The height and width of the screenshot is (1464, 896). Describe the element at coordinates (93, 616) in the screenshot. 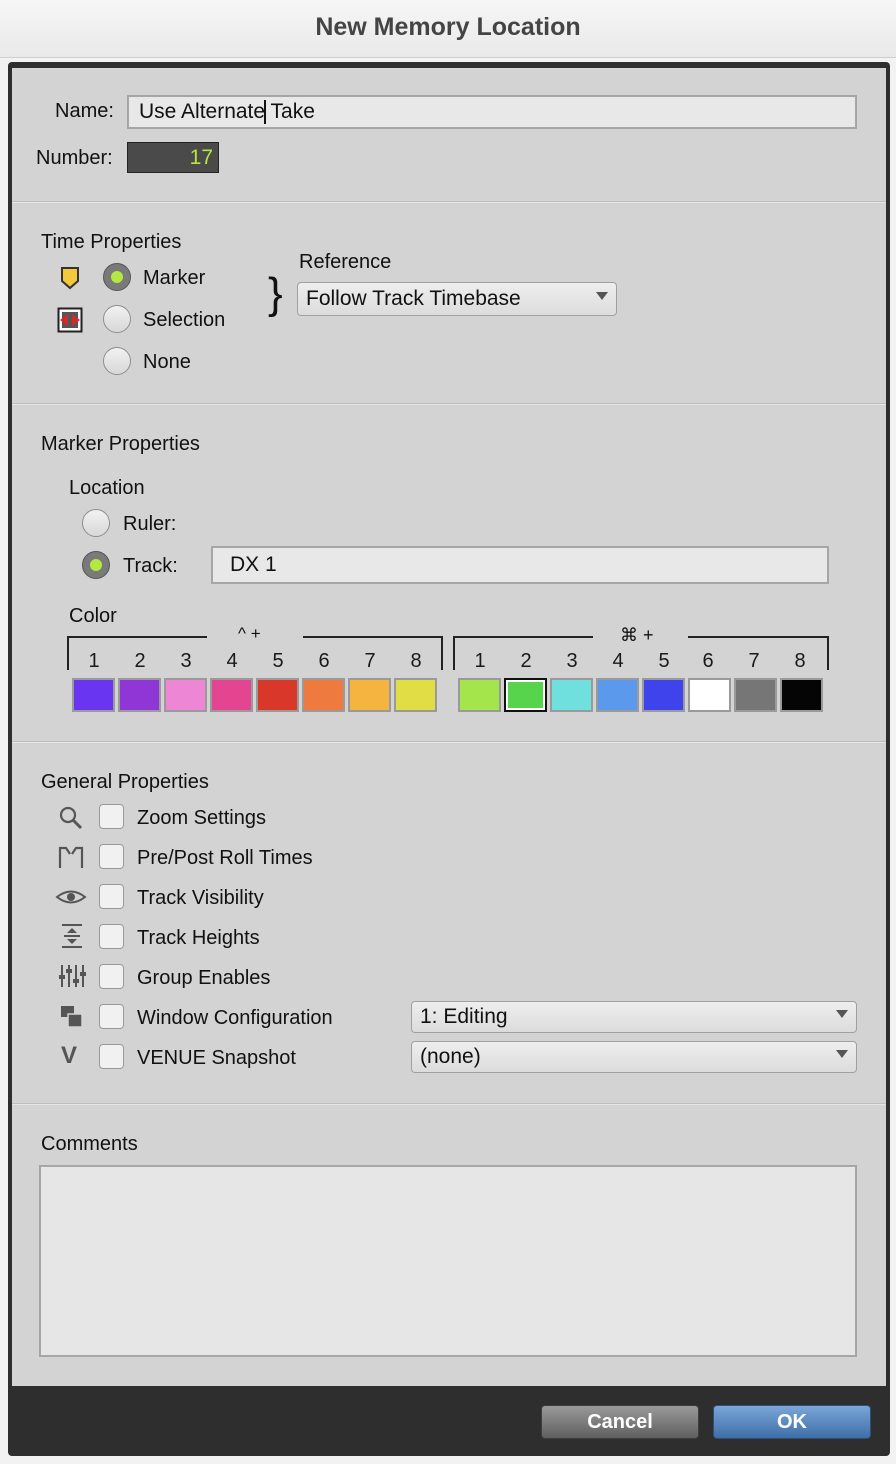

I see `color-label: Color` at that location.